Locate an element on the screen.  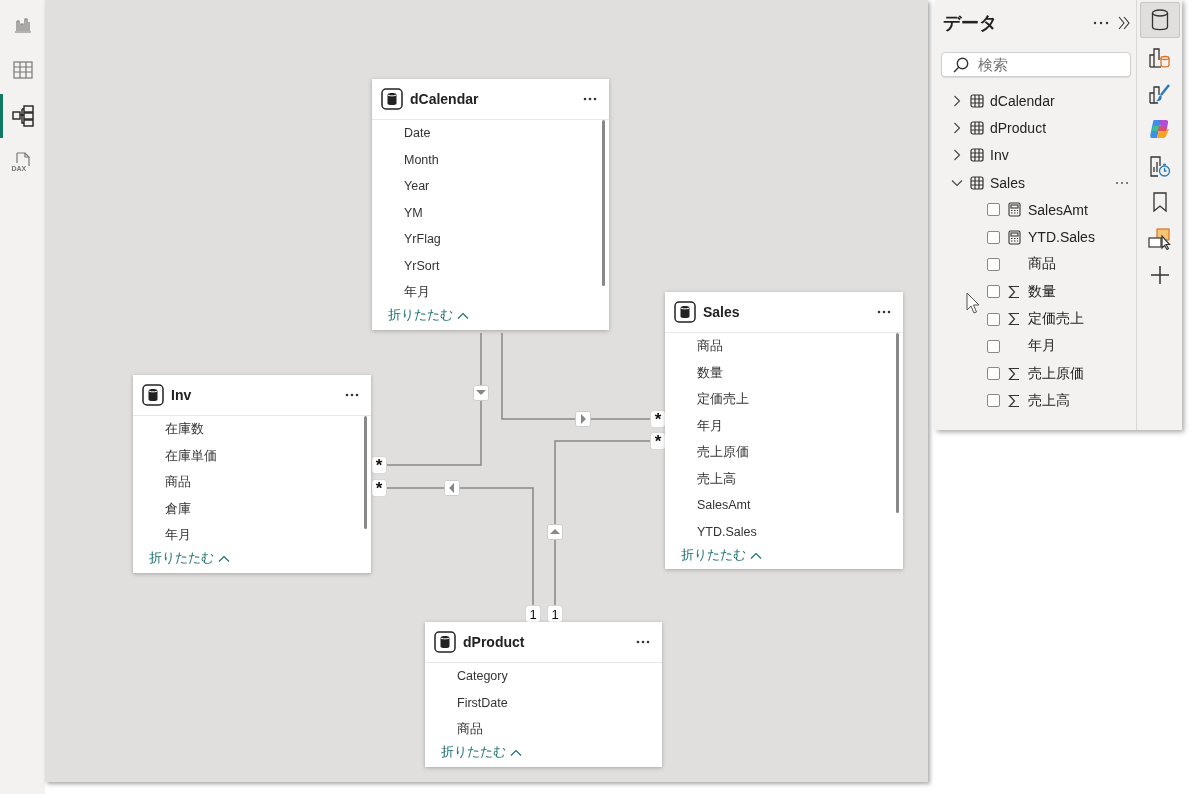
field-name: 在庫数 is located at coordinates (184, 429).